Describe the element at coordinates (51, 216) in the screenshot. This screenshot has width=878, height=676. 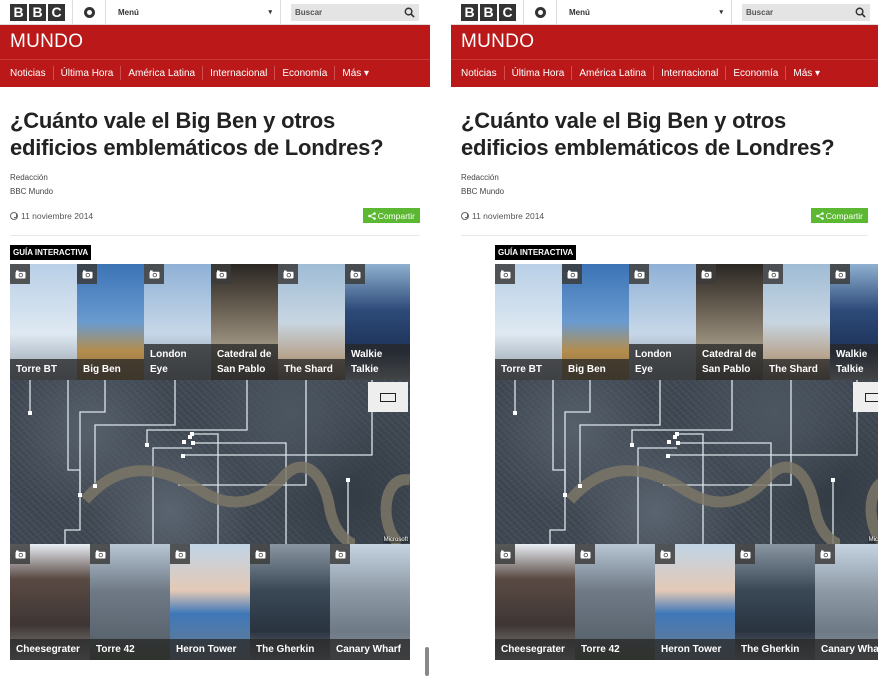
I see `publish-date: 11 noviembre 2014` at that location.